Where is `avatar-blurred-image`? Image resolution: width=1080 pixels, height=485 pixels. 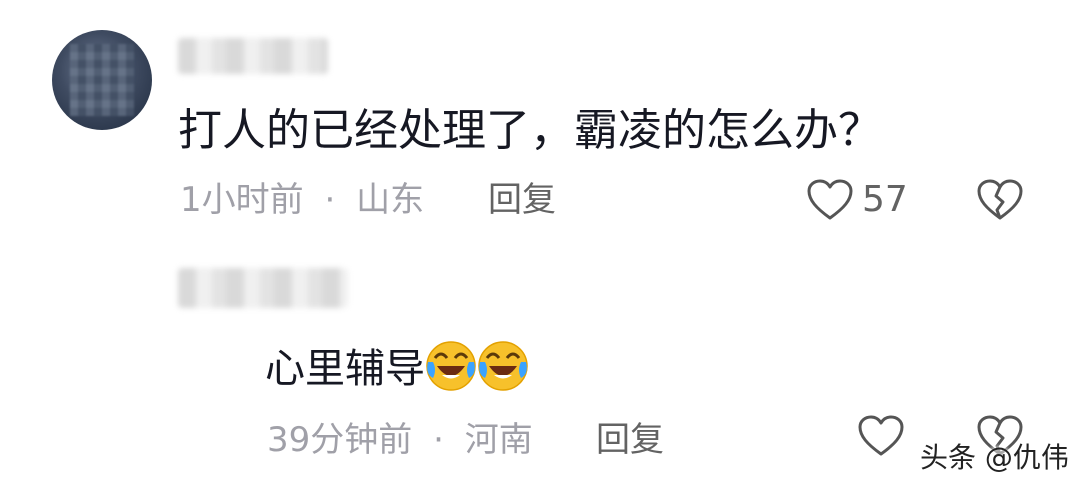
avatar-blurred-image is located at coordinates (102, 80).